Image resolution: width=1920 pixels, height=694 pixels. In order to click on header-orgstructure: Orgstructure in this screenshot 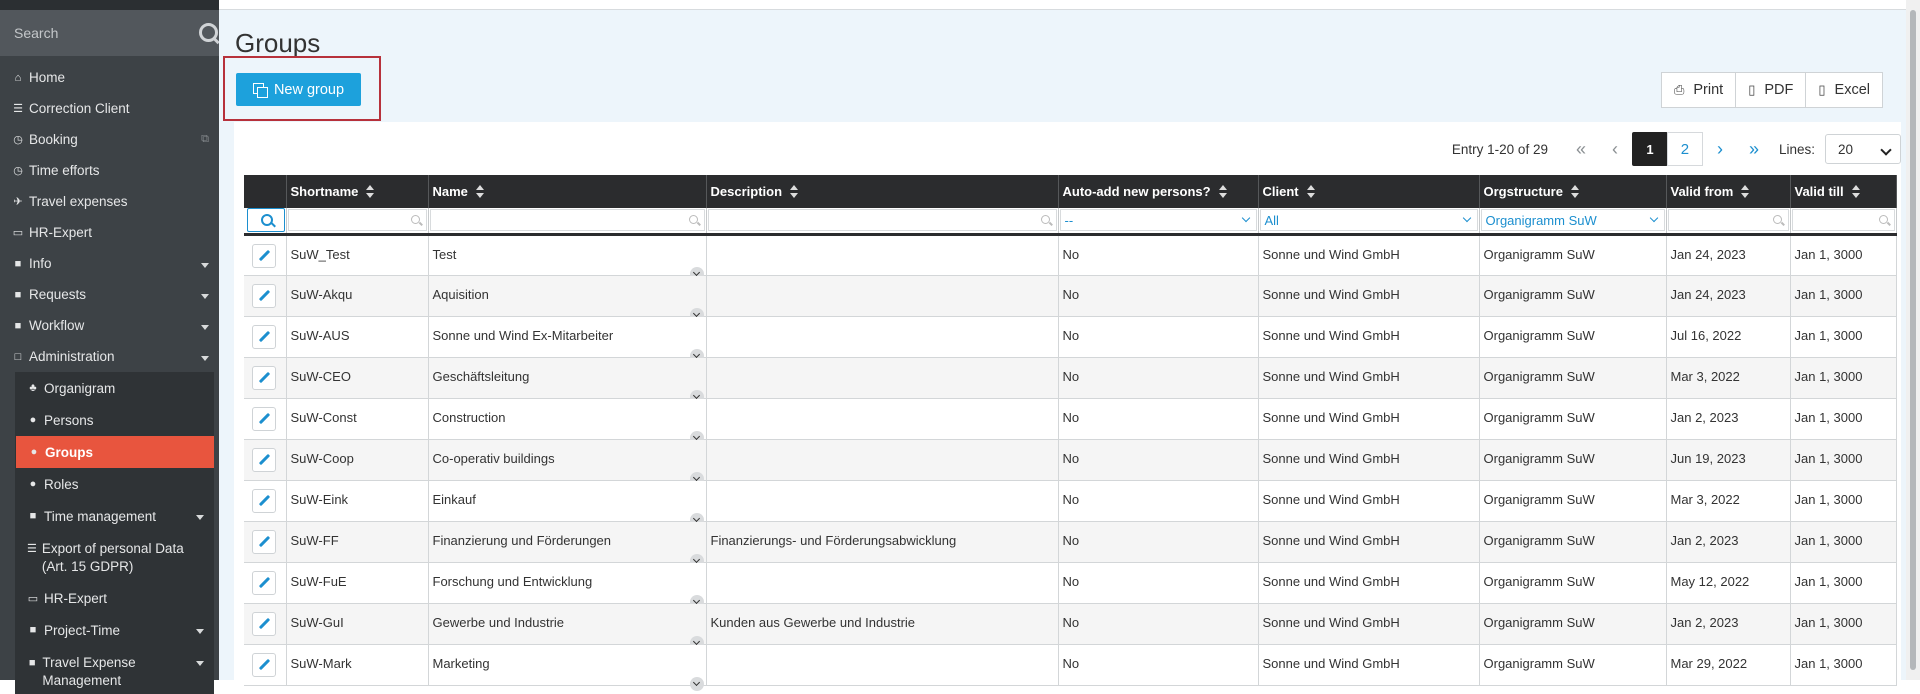, I will do `click(1573, 191)`.